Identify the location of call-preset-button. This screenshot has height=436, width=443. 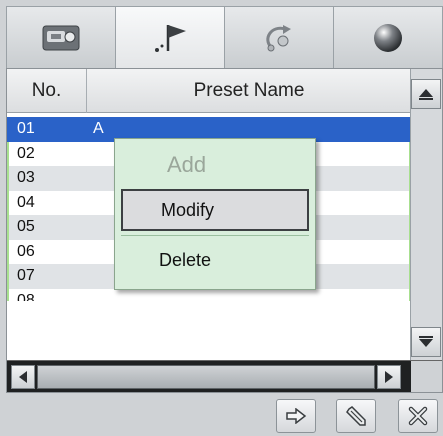
(296, 416).